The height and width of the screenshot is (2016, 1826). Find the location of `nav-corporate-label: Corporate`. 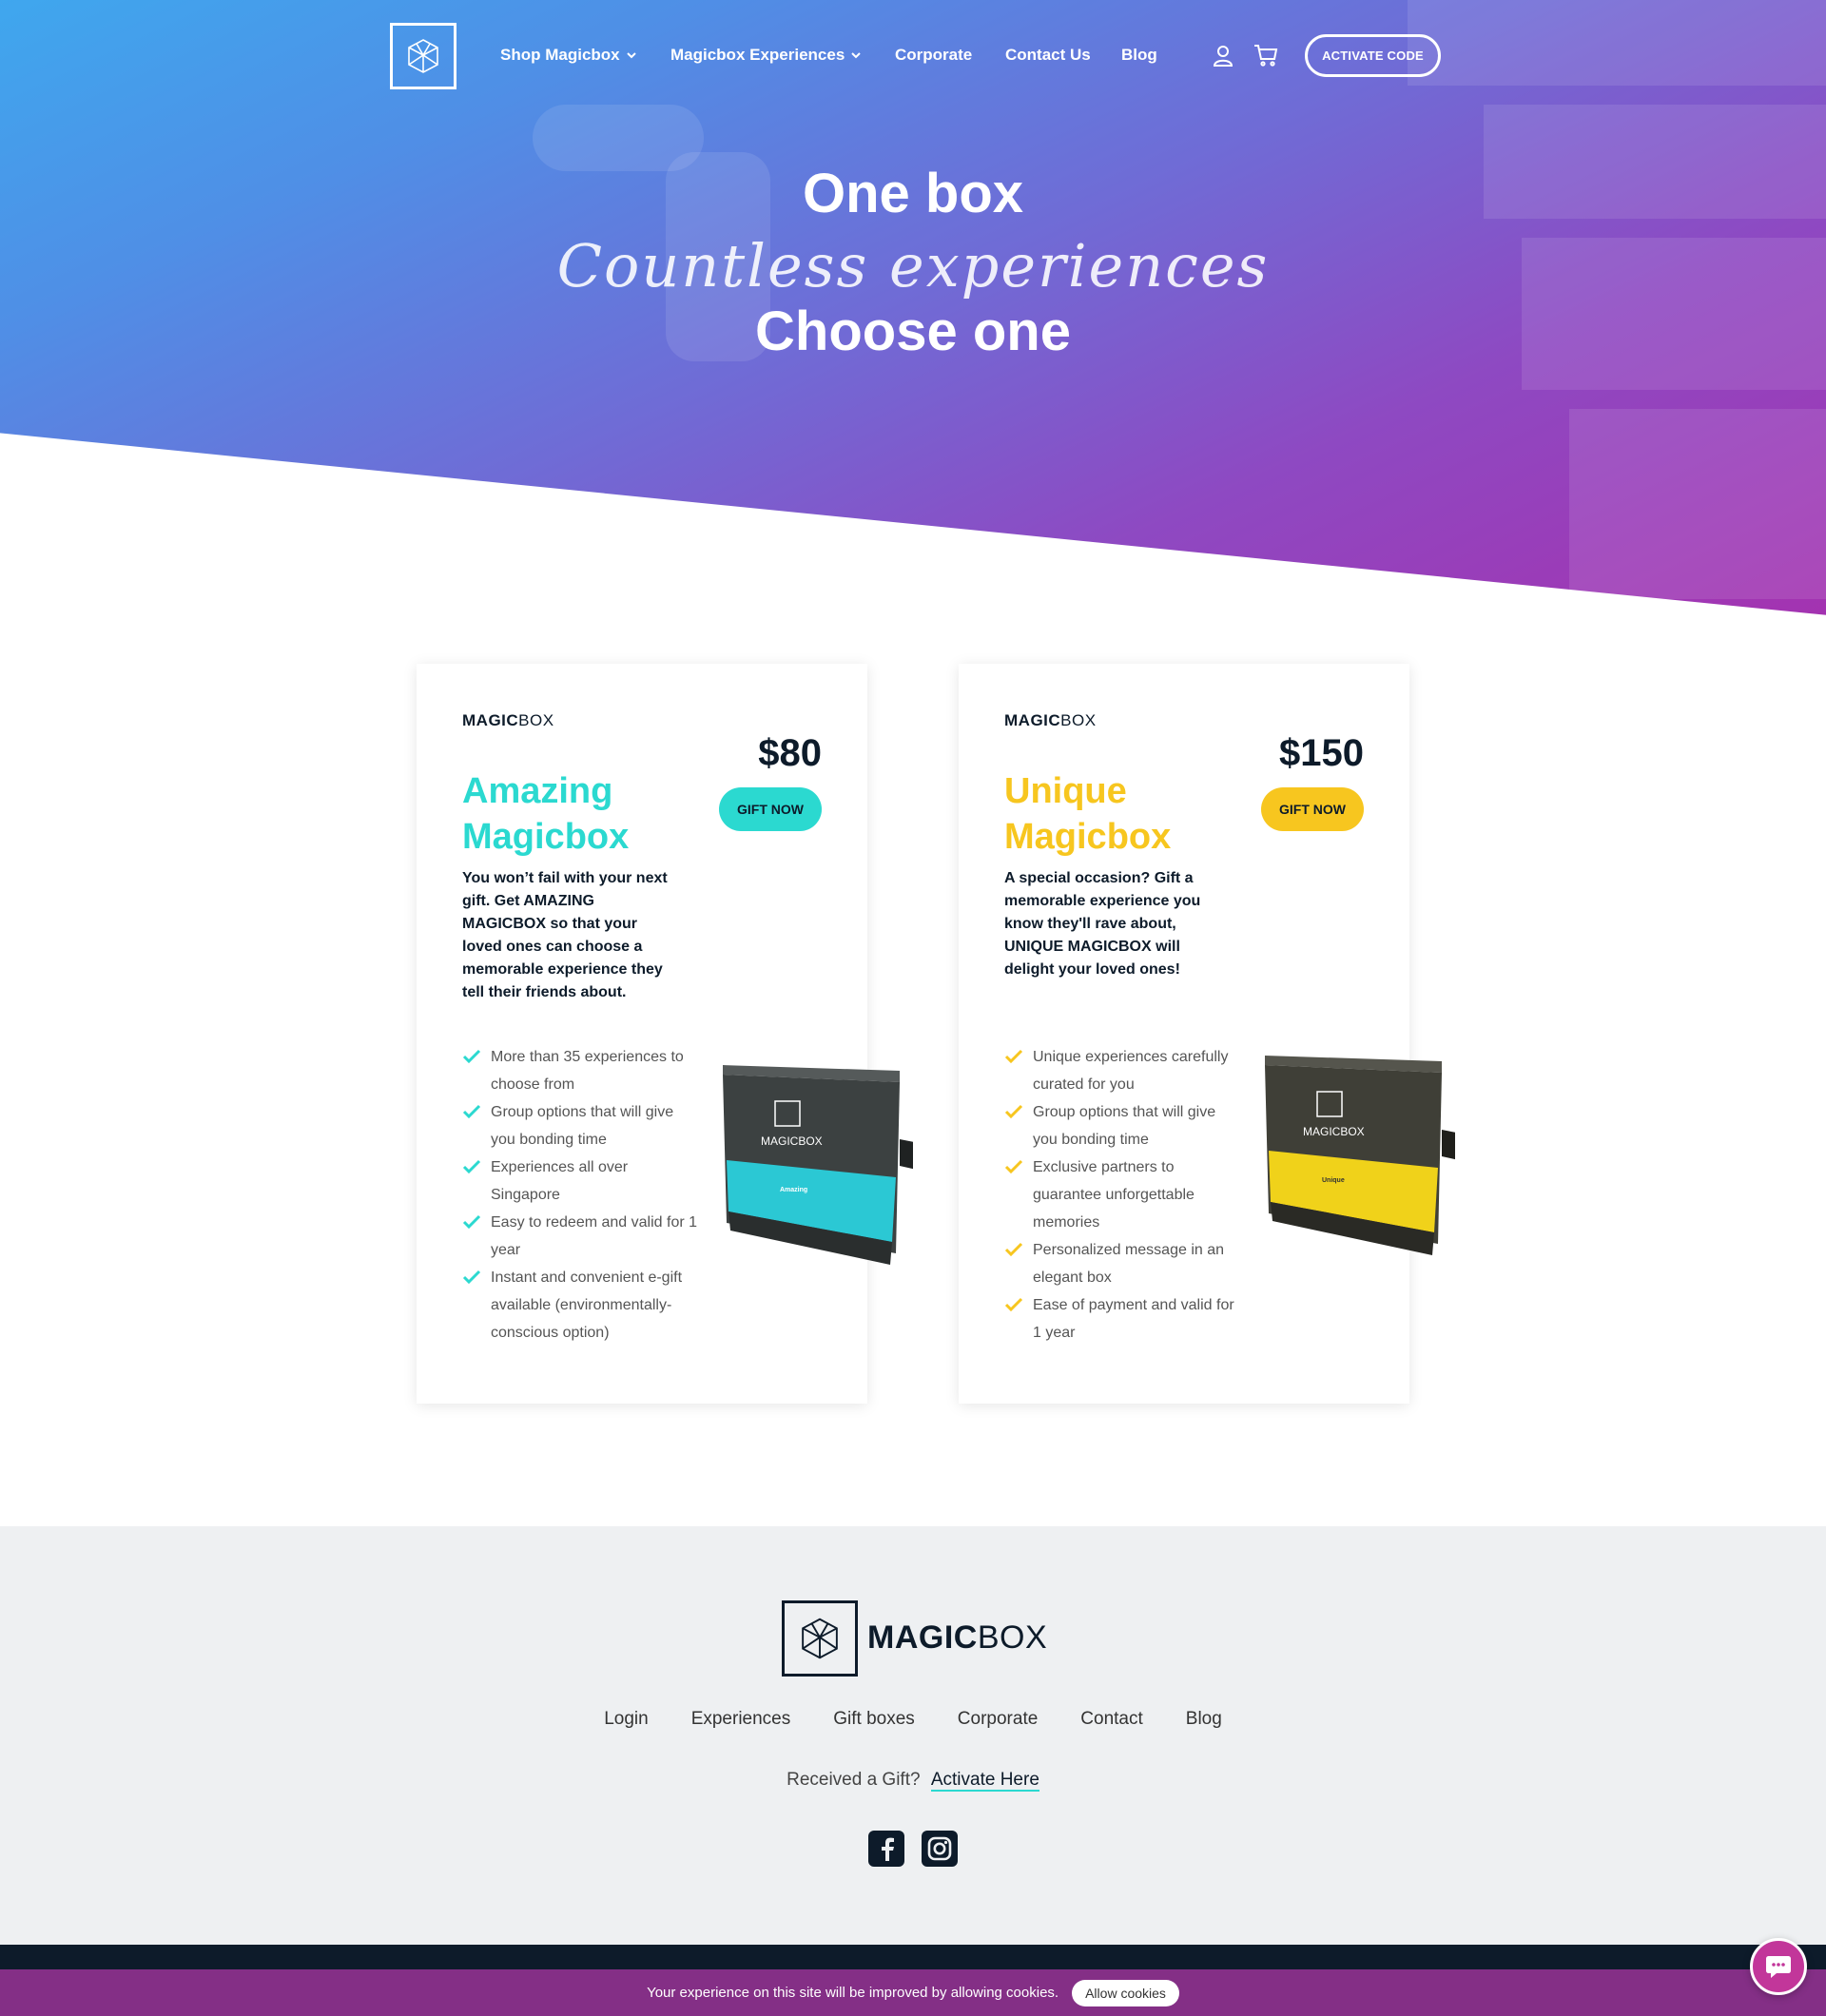

nav-corporate-label: Corporate is located at coordinates (934, 55).